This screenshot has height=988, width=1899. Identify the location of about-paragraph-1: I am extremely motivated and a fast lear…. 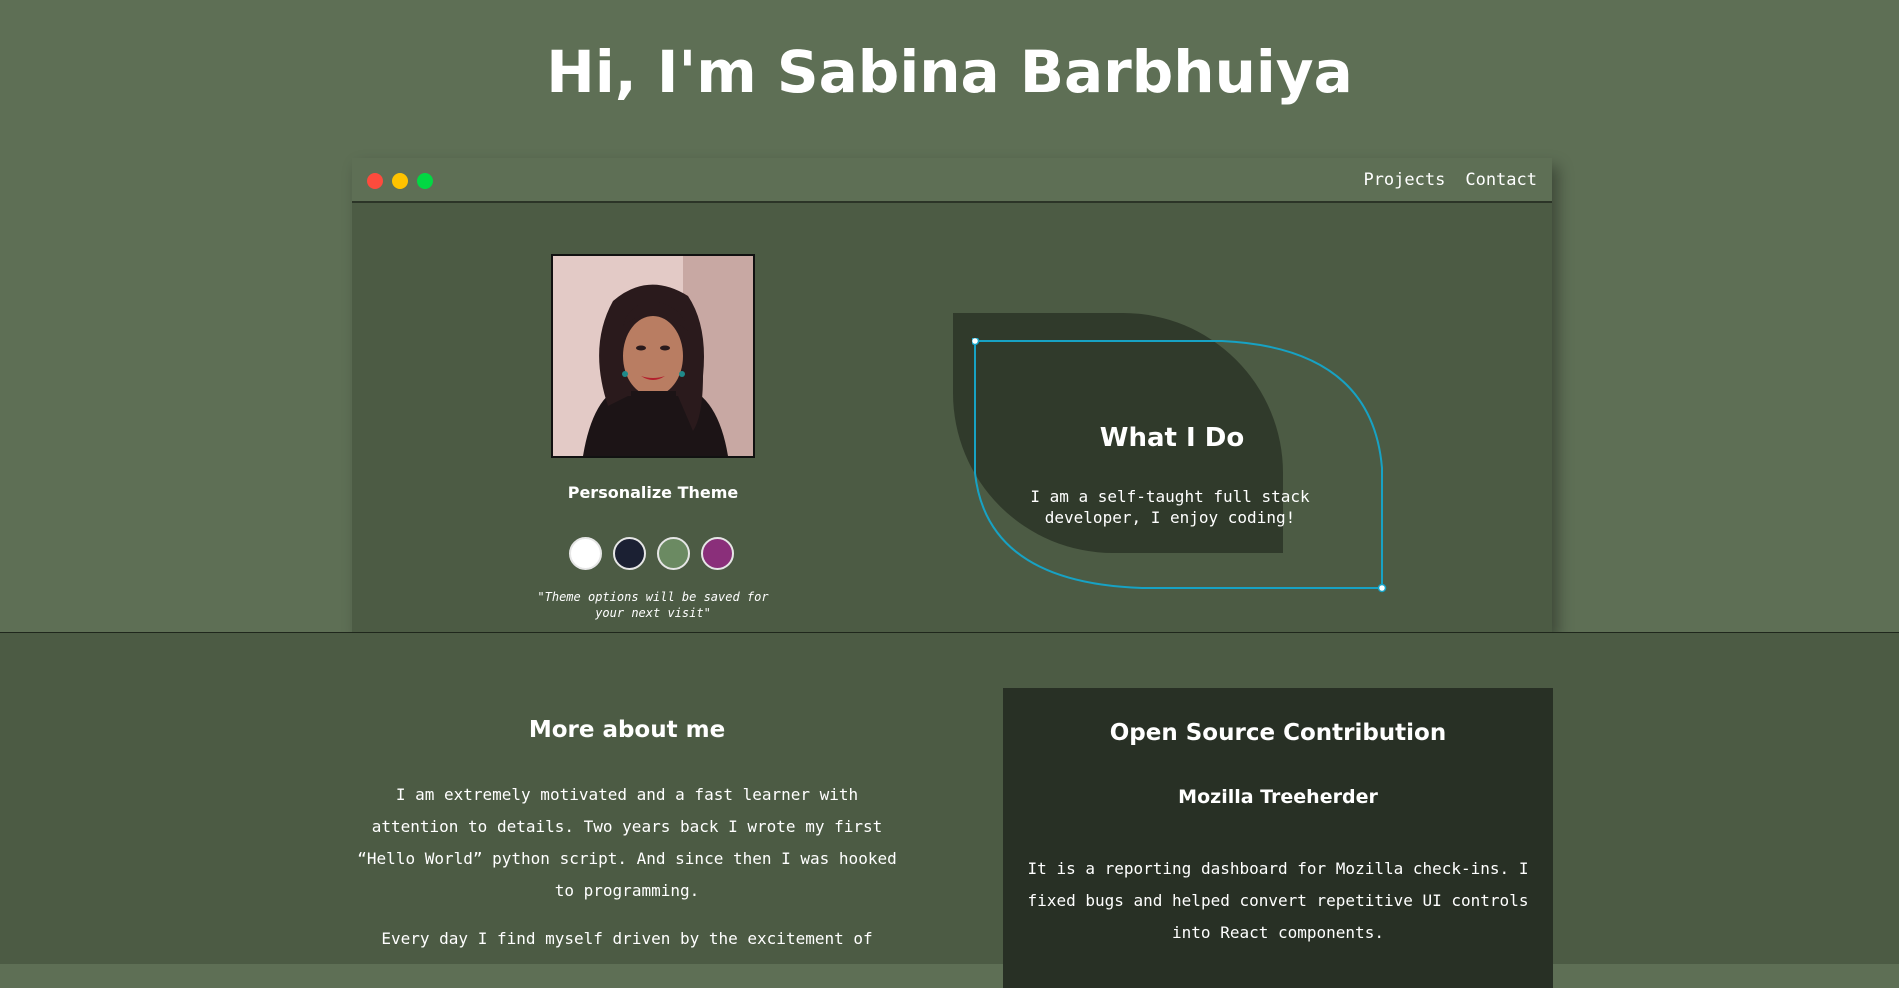
(627, 842).